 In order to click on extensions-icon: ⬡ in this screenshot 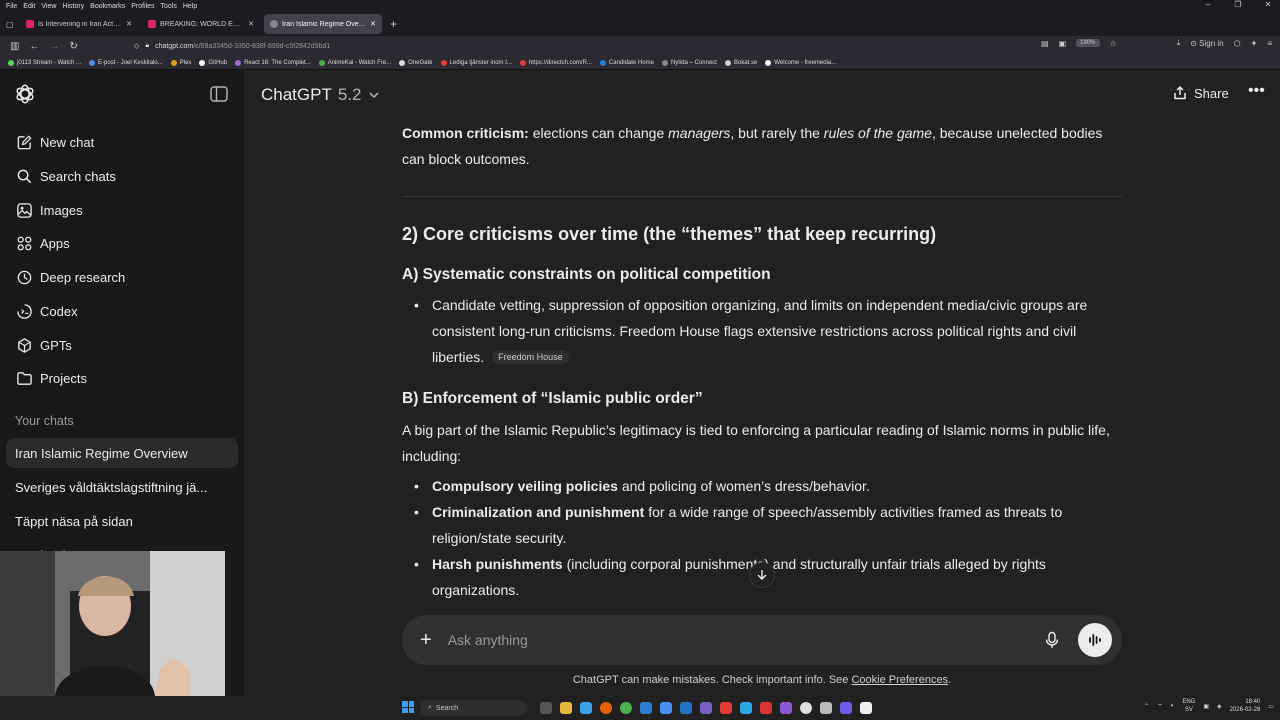, I will do `click(1237, 43)`.